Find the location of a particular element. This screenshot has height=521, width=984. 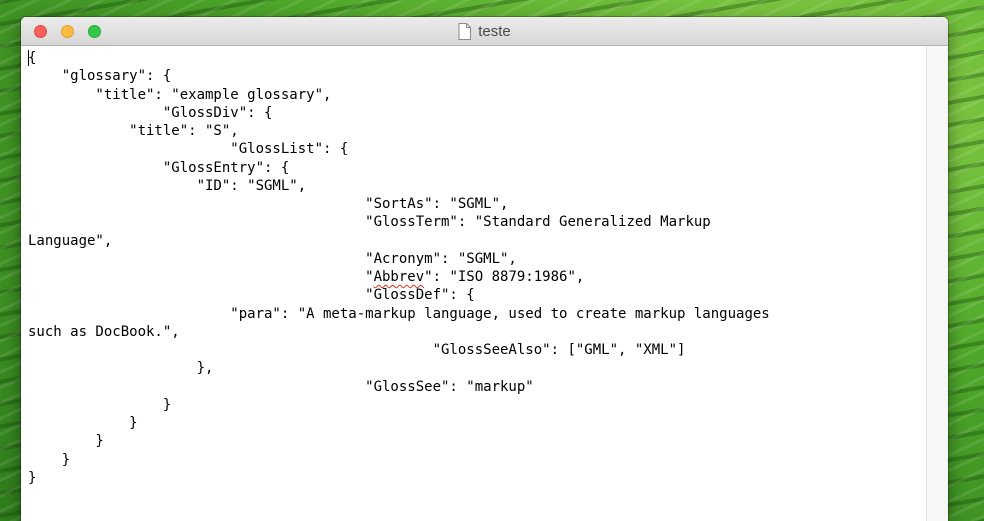

code-line: "GlossDiv": { is located at coordinates (150, 112).